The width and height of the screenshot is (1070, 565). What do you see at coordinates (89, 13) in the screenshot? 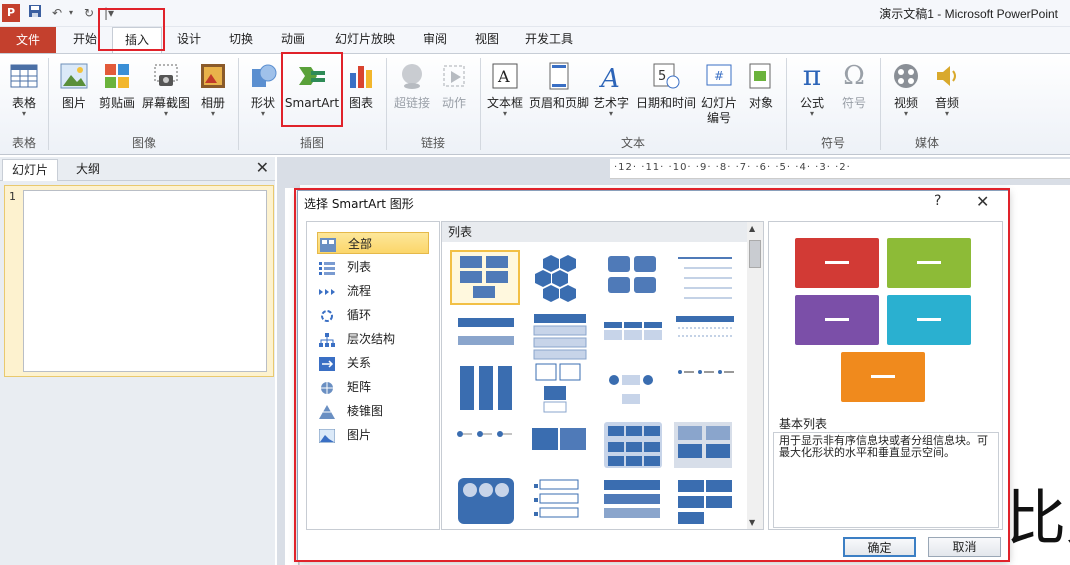
I see `redo-icon: ↻` at bounding box center [89, 13].